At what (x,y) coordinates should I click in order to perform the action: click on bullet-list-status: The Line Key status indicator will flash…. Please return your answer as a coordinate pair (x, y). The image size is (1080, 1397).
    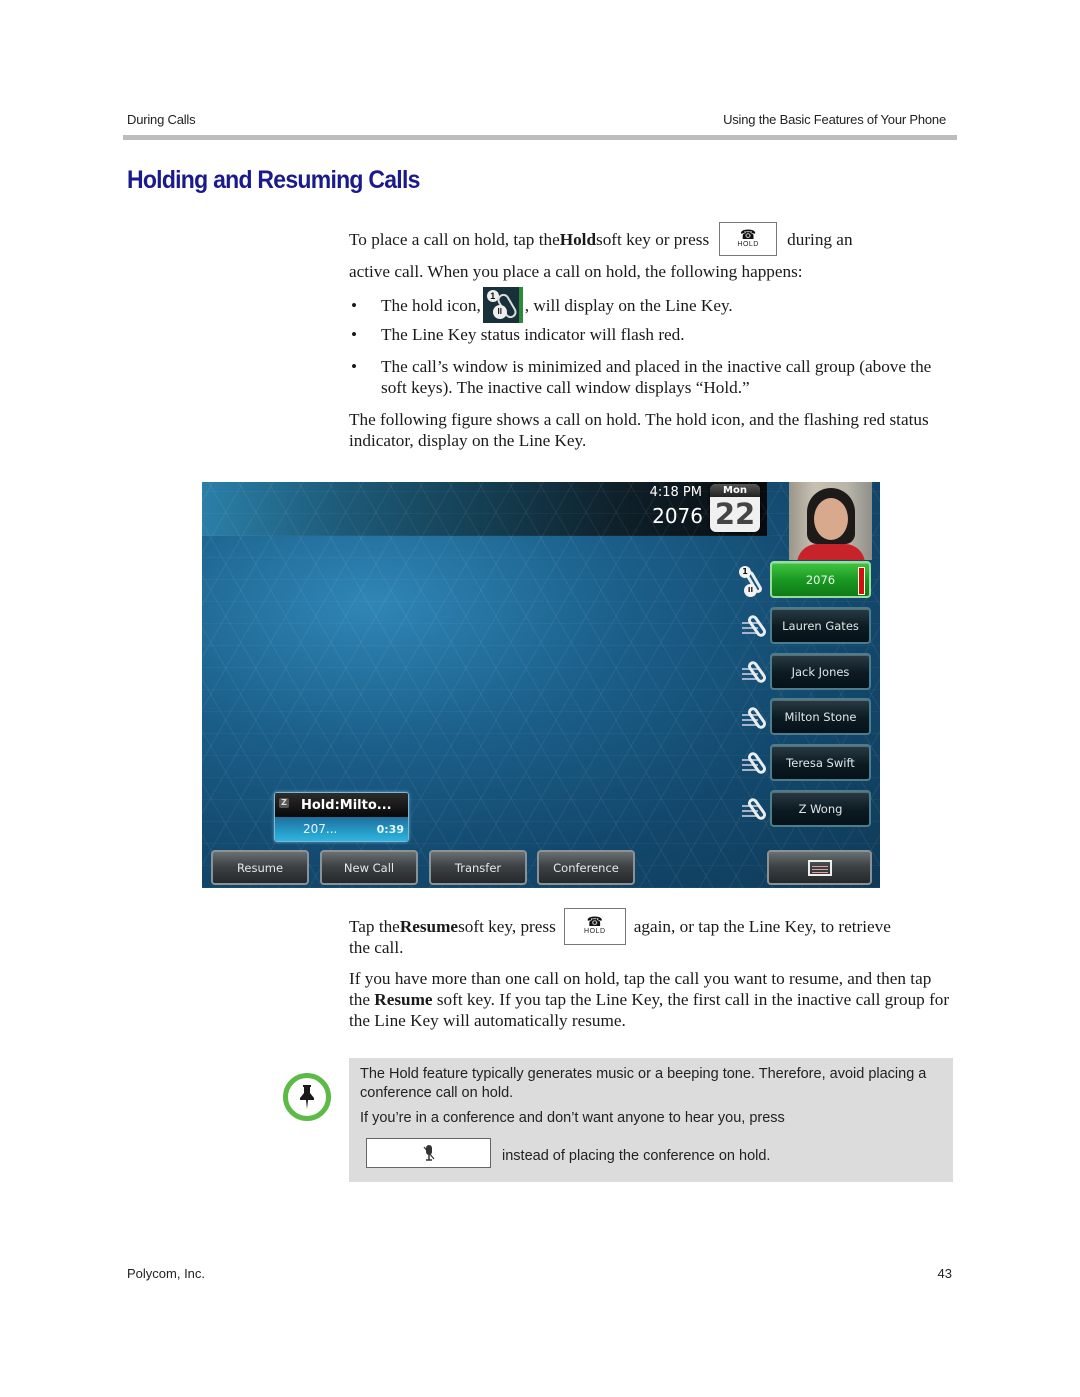
    Looking at the image, I should click on (651, 334).